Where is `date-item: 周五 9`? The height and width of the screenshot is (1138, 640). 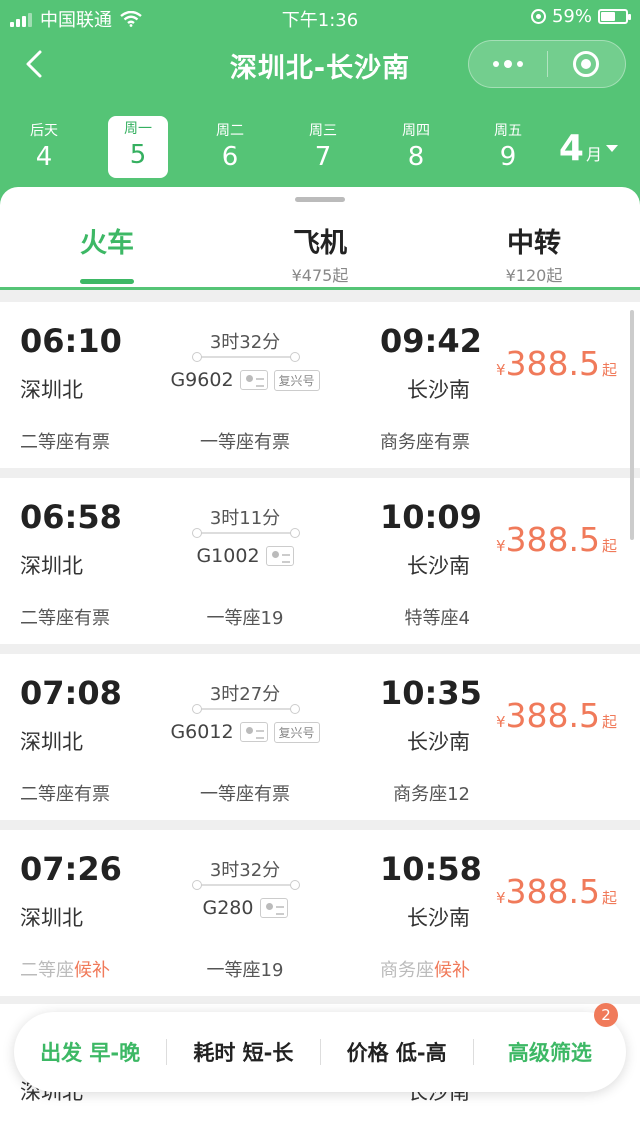 date-item: 周五 9 is located at coordinates (508, 149).